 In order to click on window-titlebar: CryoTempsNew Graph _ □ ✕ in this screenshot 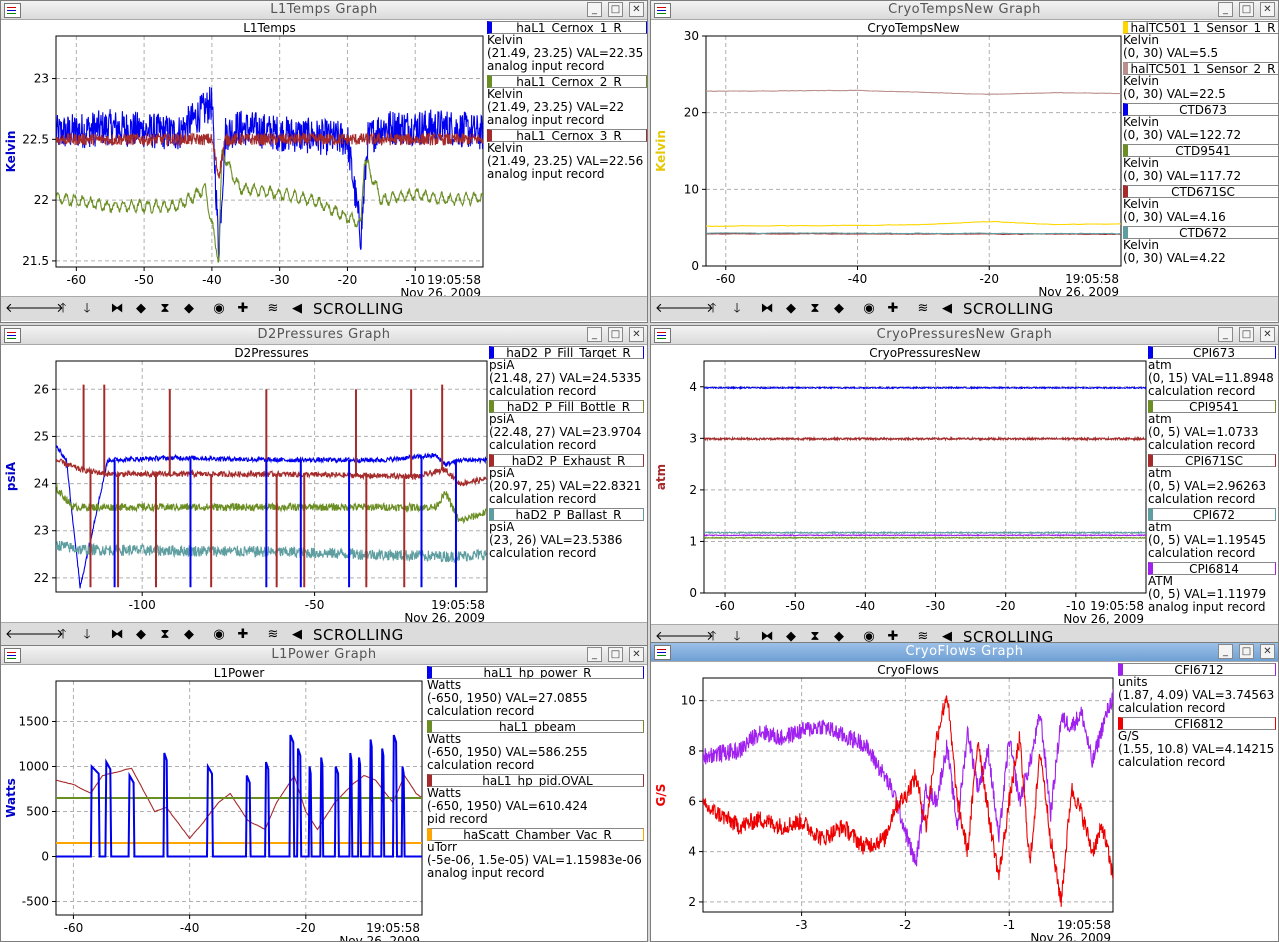, I will do `click(964, 10)`.